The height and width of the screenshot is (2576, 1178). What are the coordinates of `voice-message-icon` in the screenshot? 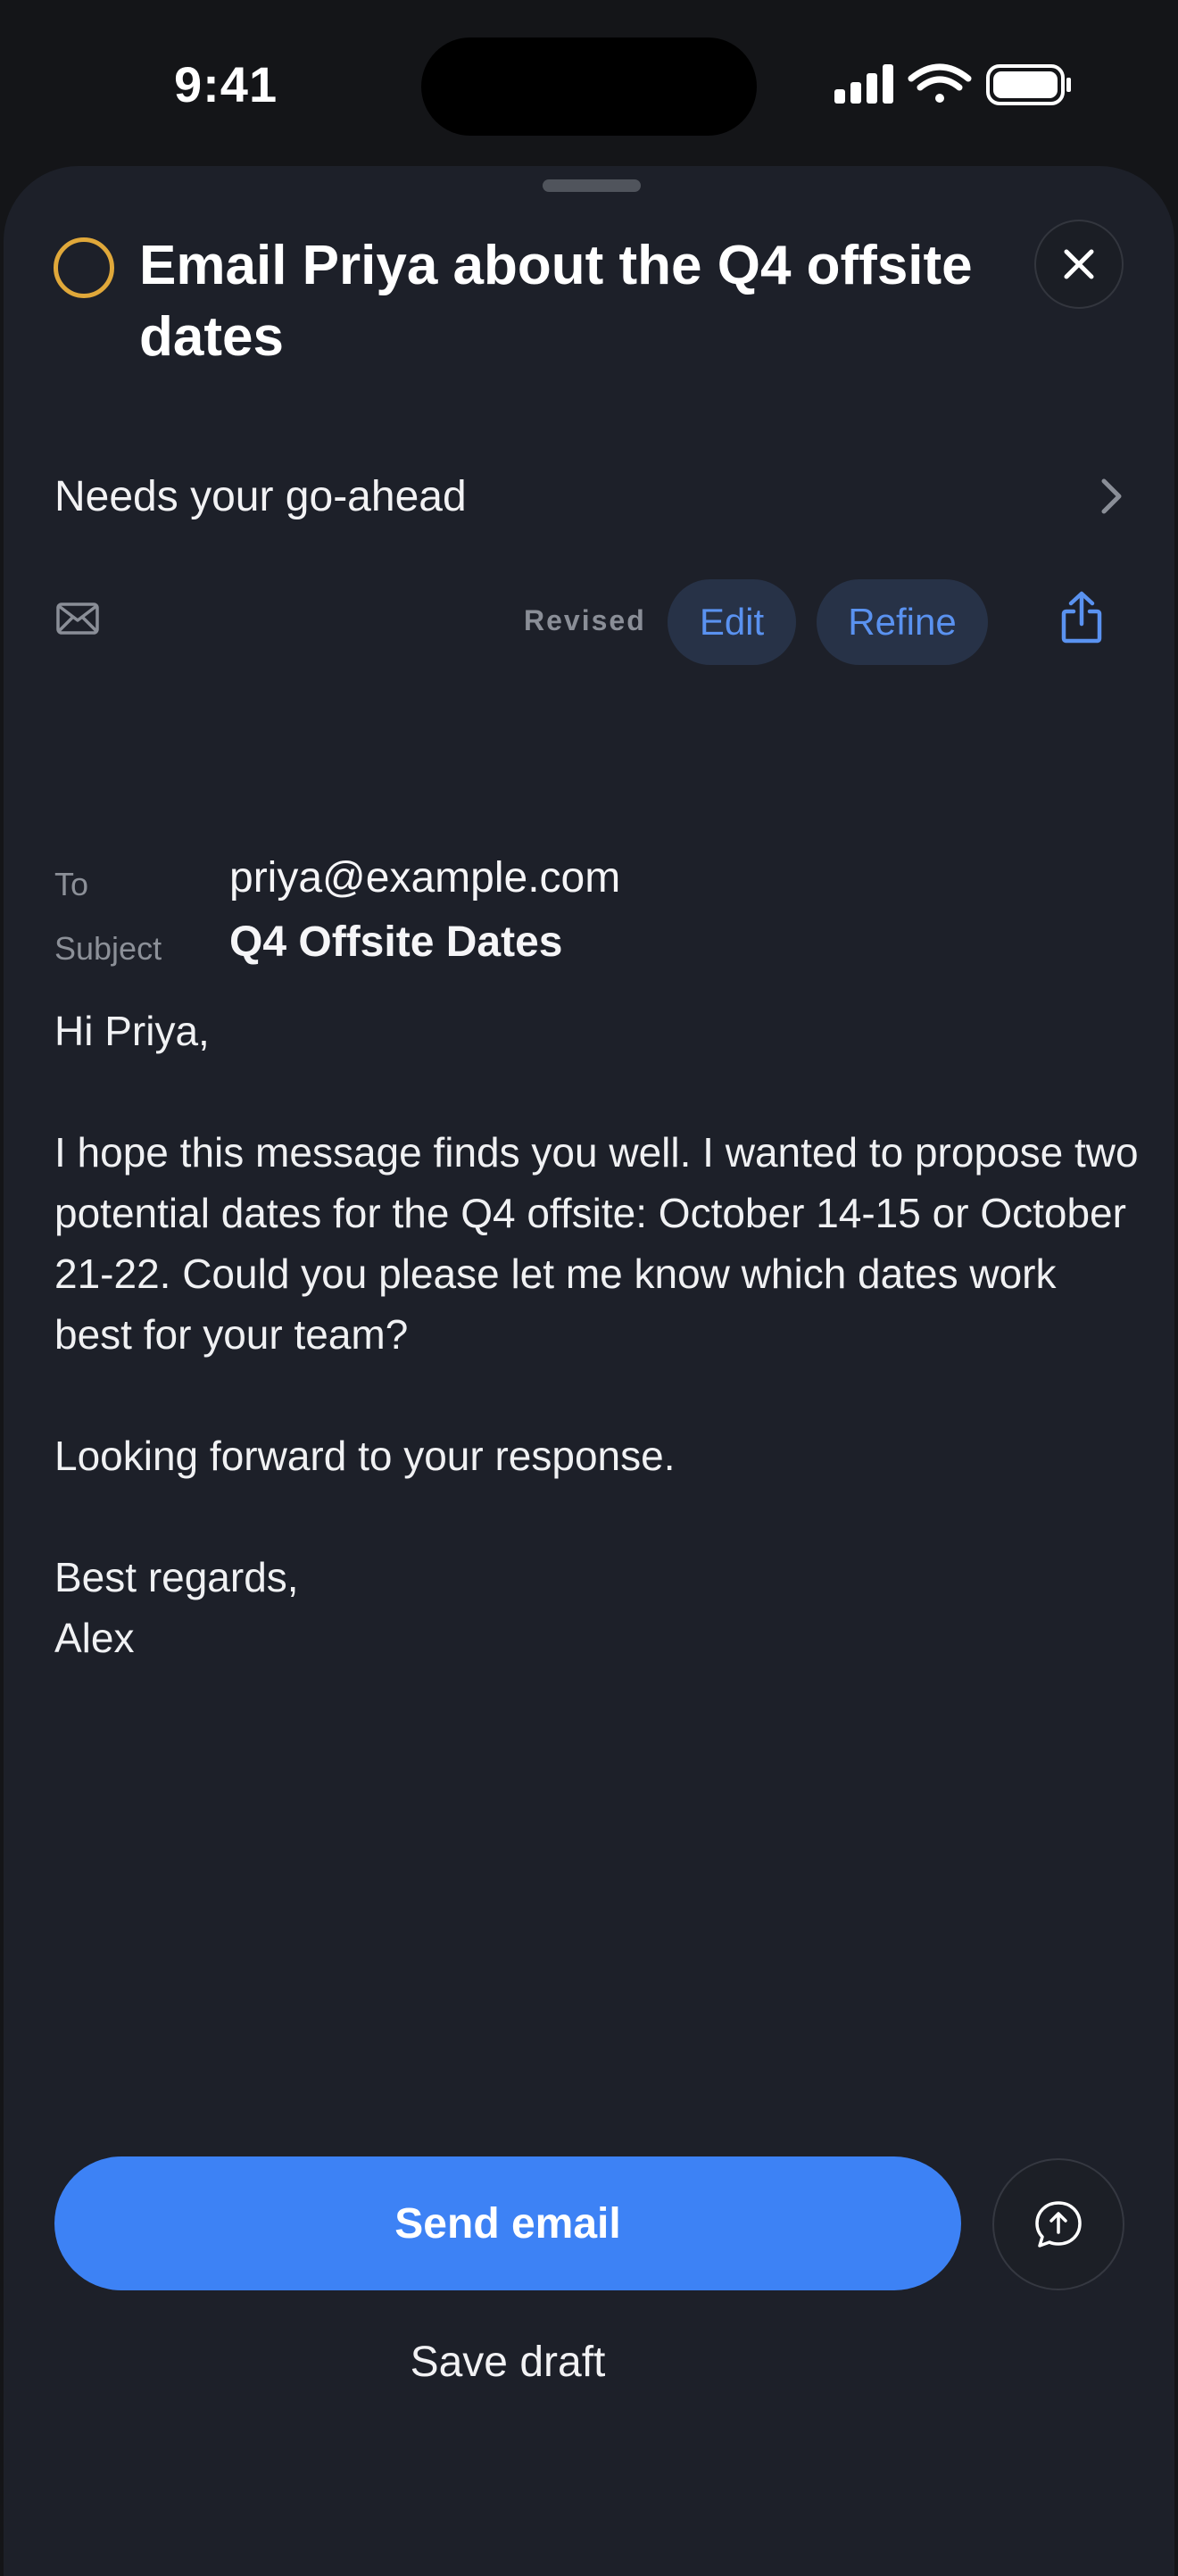 It's located at (1058, 2225).